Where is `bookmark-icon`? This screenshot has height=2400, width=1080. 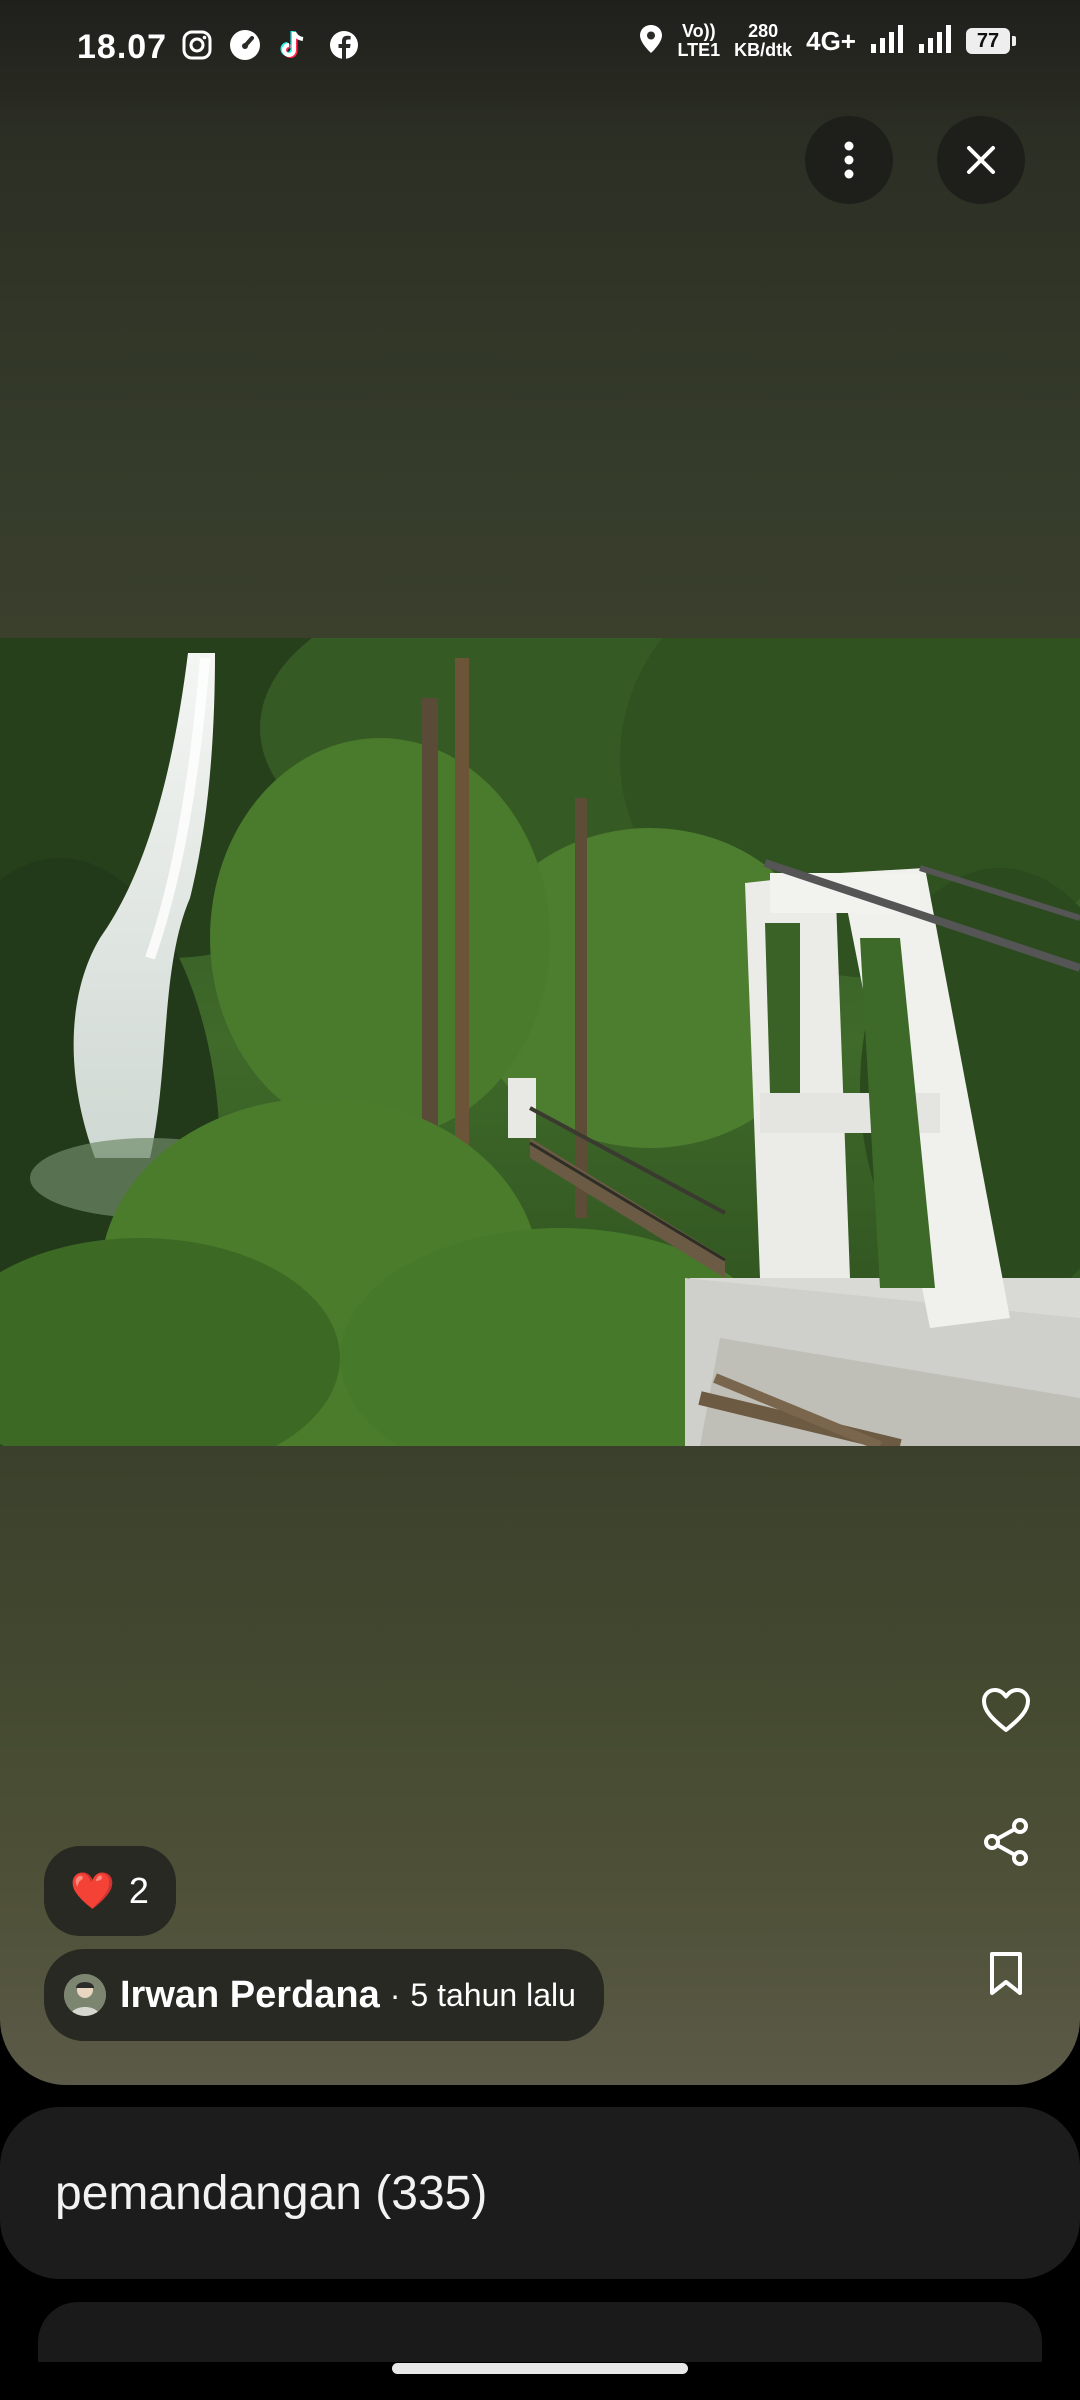 bookmark-icon is located at coordinates (1006, 1973).